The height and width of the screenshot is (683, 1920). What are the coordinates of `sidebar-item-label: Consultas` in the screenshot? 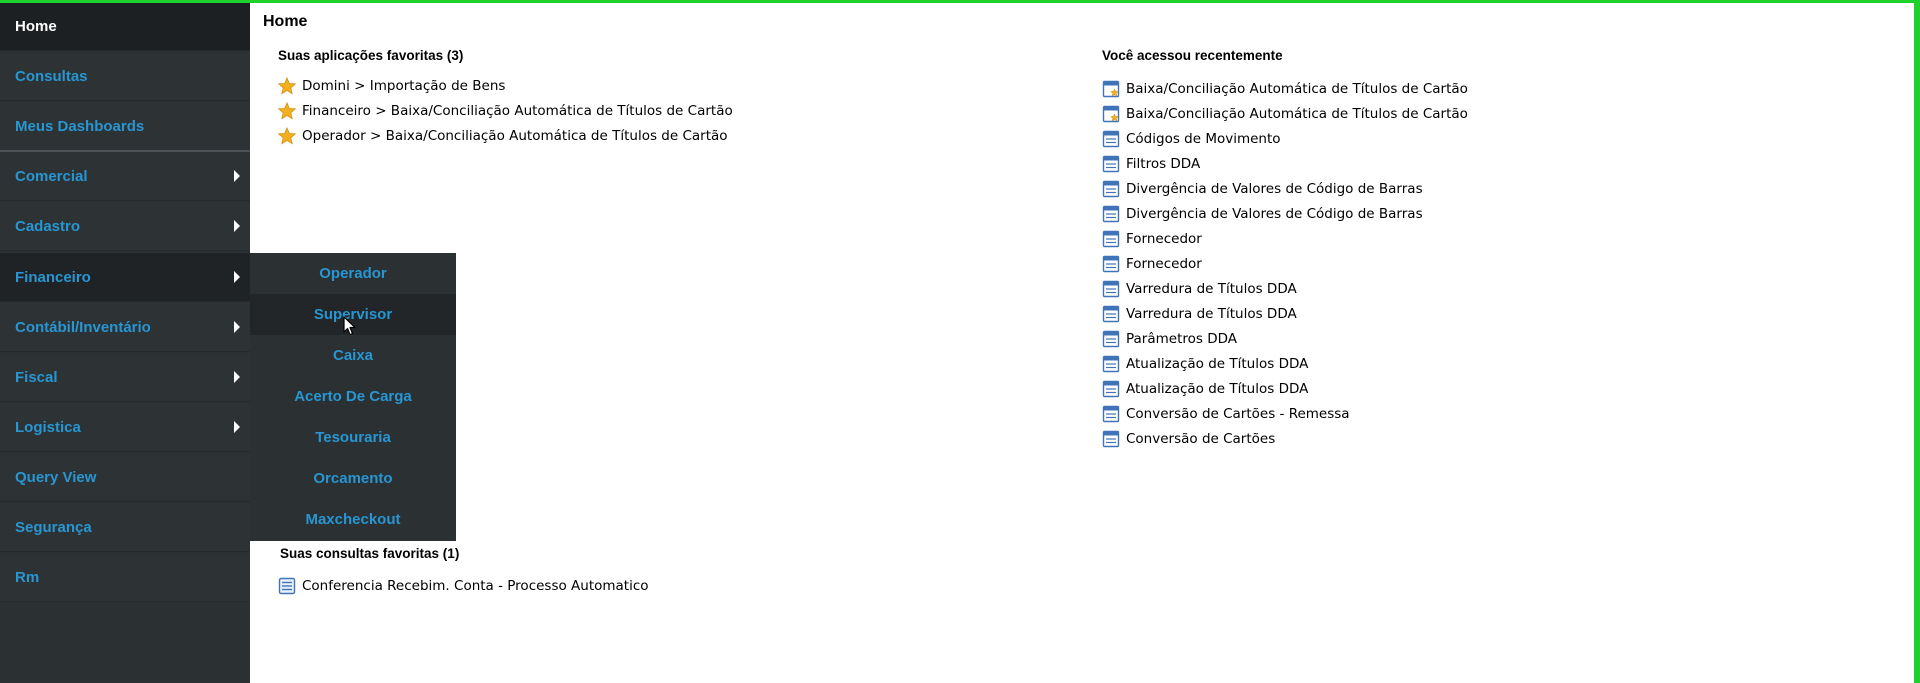 It's located at (51, 76).